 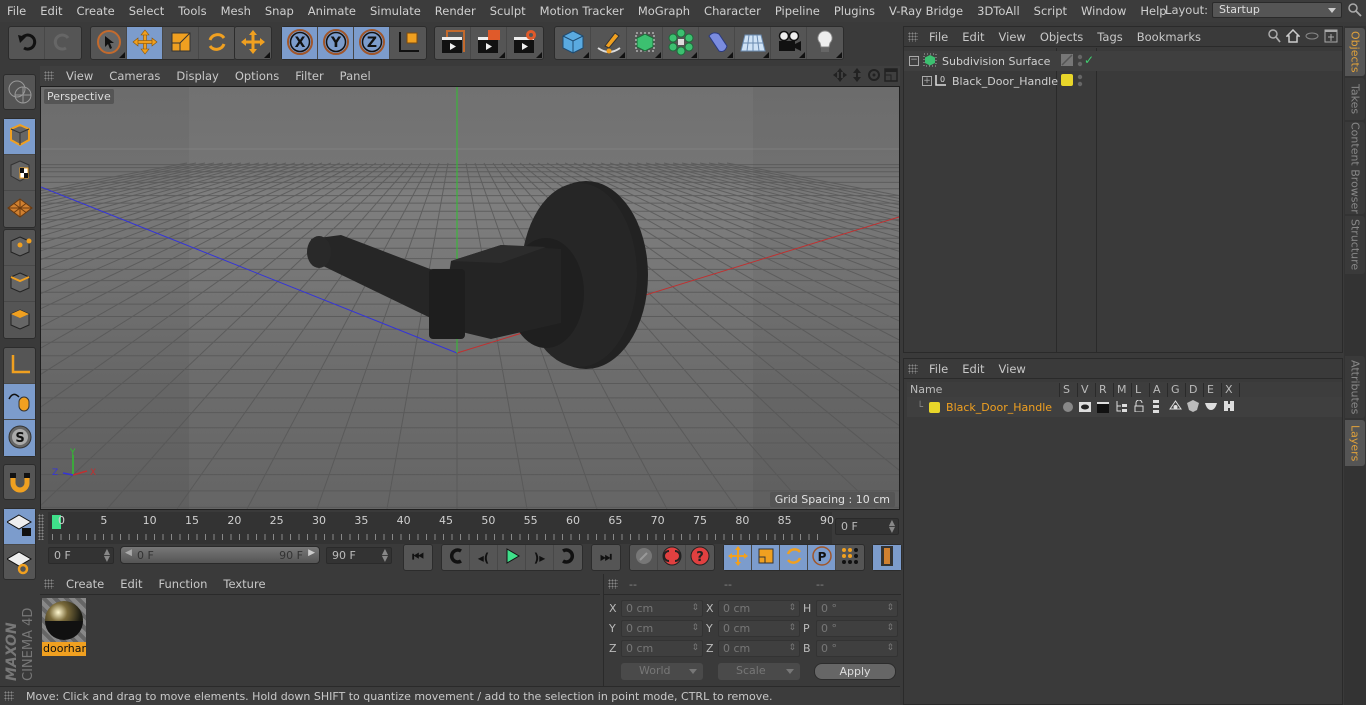 I want to click on render-toggle-icon, so click(x=1103, y=408).